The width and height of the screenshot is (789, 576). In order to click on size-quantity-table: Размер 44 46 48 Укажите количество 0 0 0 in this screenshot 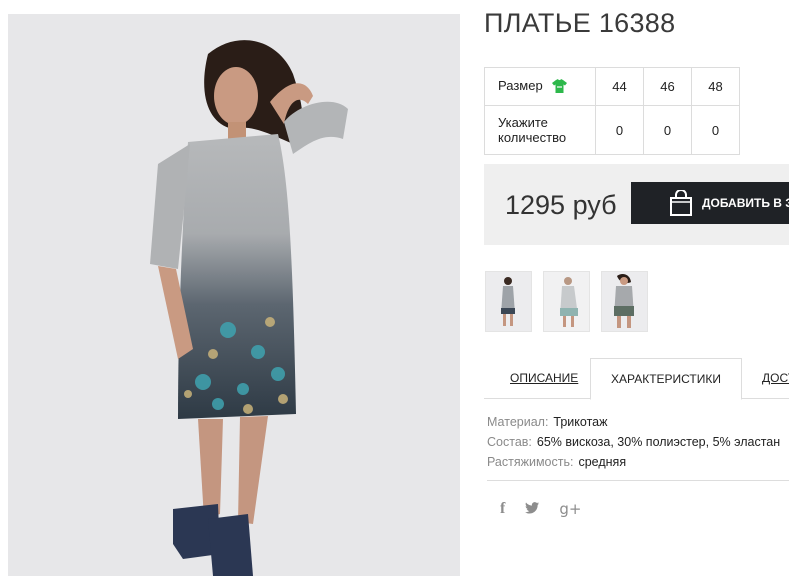, I will do `click(612, 111)`.